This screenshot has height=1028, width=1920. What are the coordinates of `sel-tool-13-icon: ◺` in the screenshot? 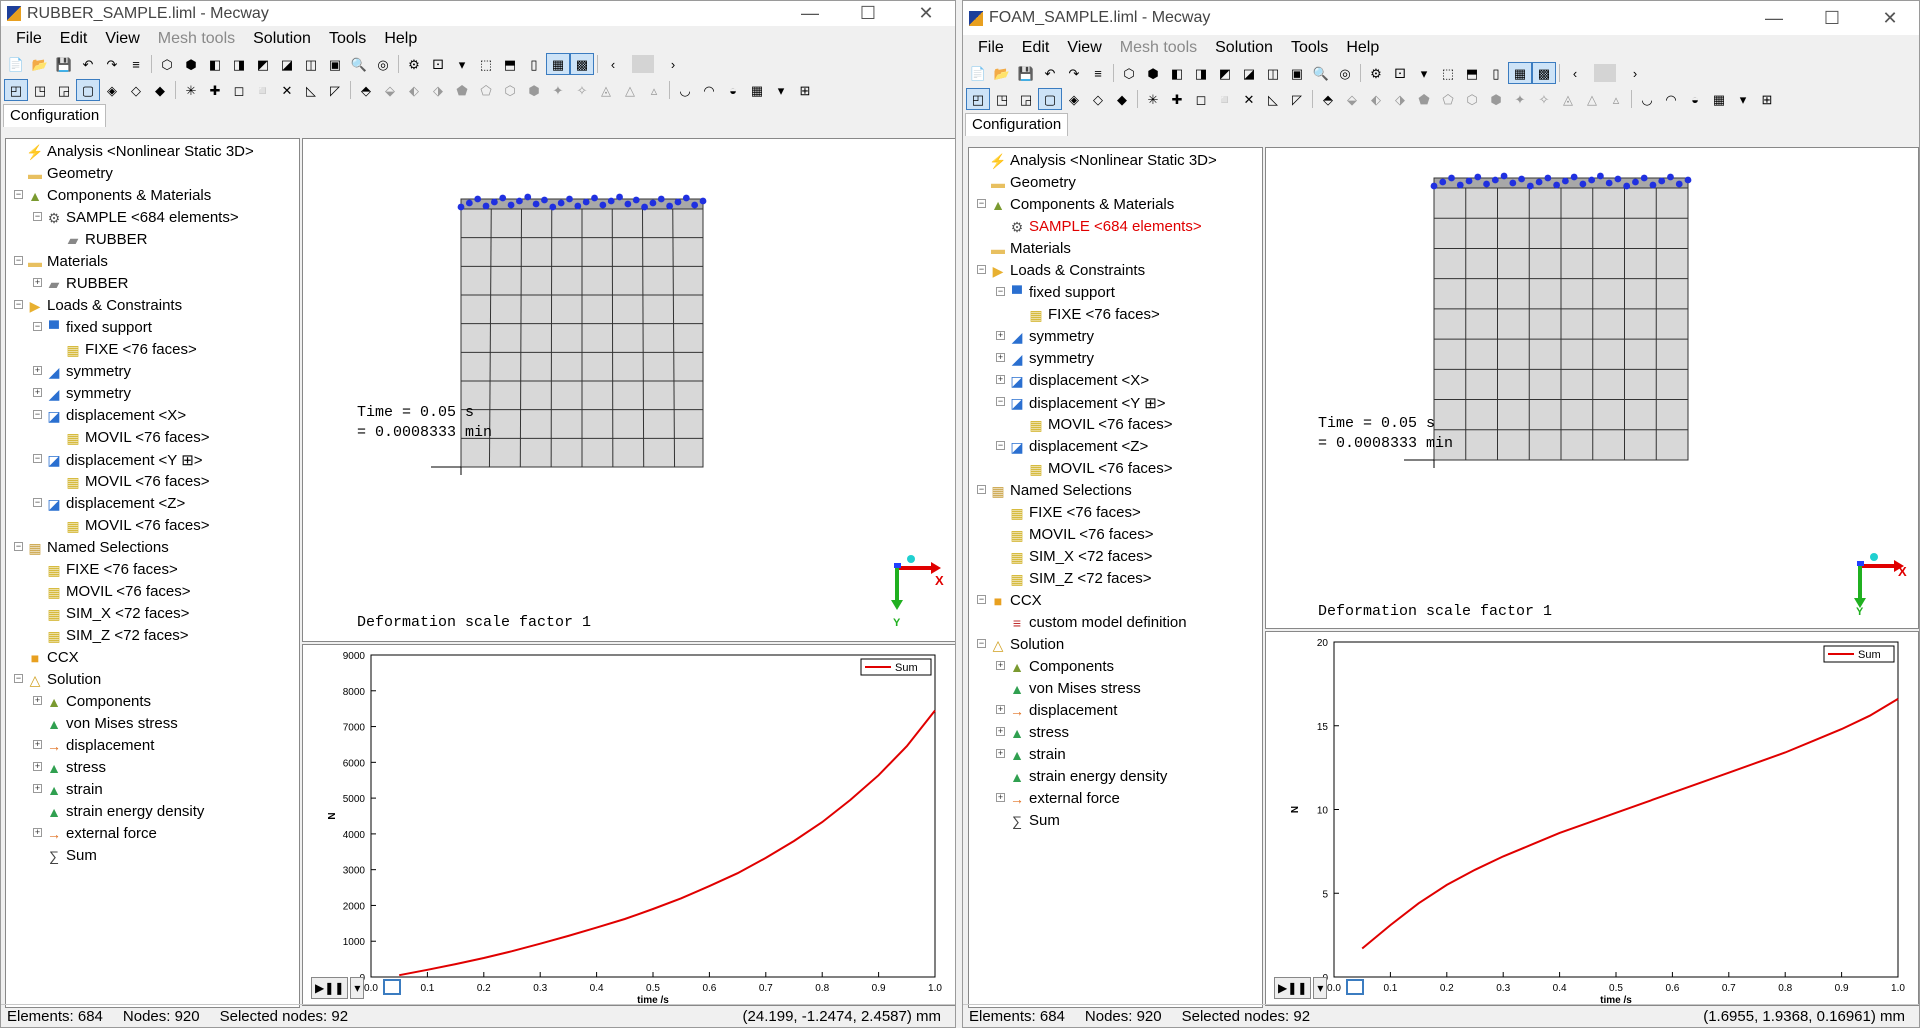 It's located at (1273, 99).